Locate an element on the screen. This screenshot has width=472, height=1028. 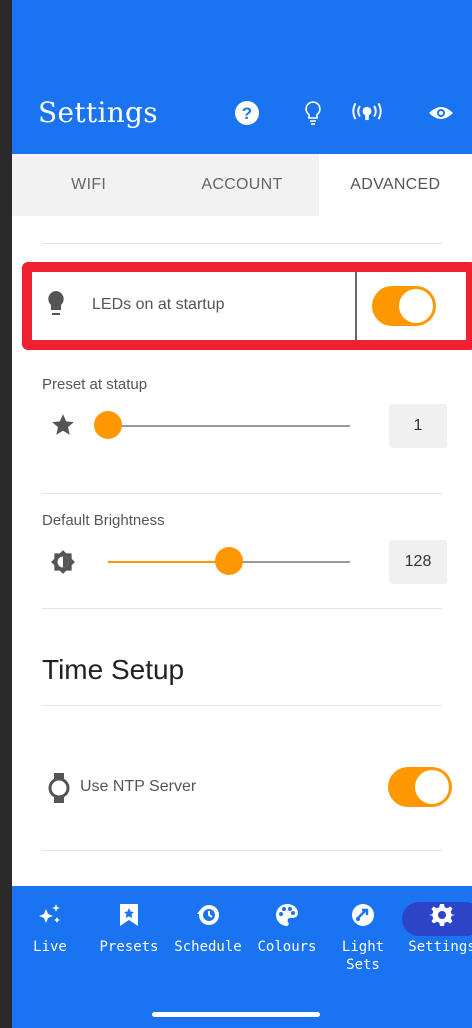
nav-presets: Presets is located at coordinates (129, 928).